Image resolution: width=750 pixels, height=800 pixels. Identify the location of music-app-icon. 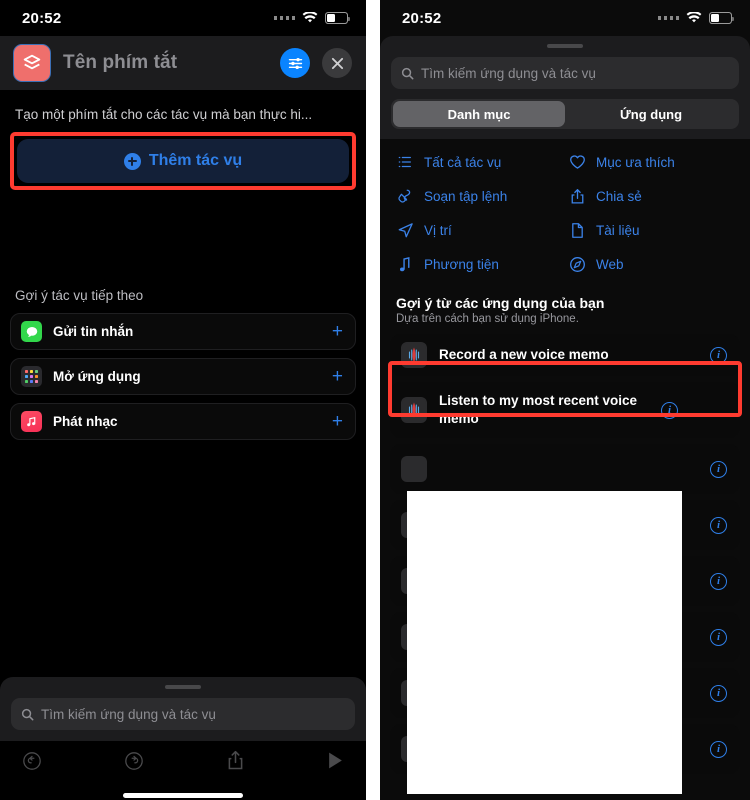
(31, 421).